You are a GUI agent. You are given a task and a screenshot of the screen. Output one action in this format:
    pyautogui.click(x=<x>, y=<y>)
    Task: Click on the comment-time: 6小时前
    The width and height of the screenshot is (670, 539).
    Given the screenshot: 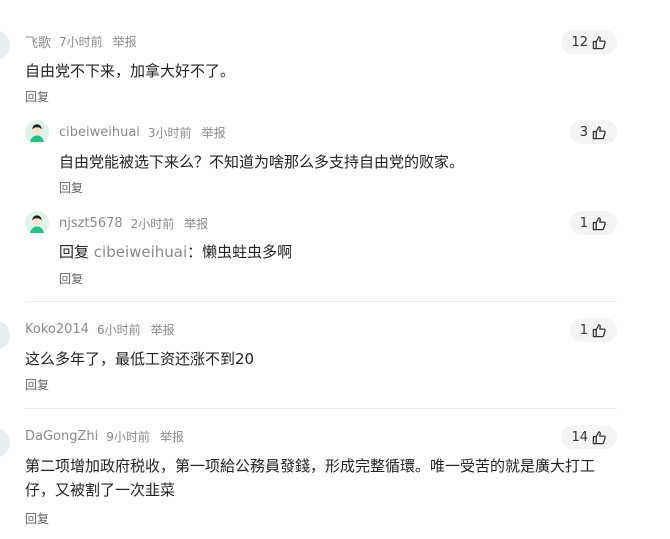 What is the action you would take?
    pyautogui.click(x=118, y=329)
    